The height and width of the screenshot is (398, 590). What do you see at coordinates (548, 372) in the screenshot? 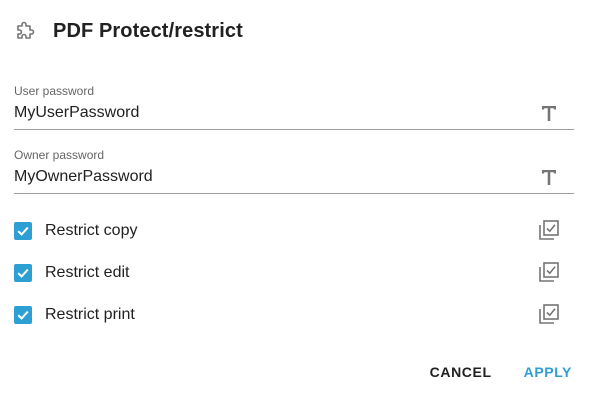
I see `apply-button: APPLY` at bounding box center [548, 372].